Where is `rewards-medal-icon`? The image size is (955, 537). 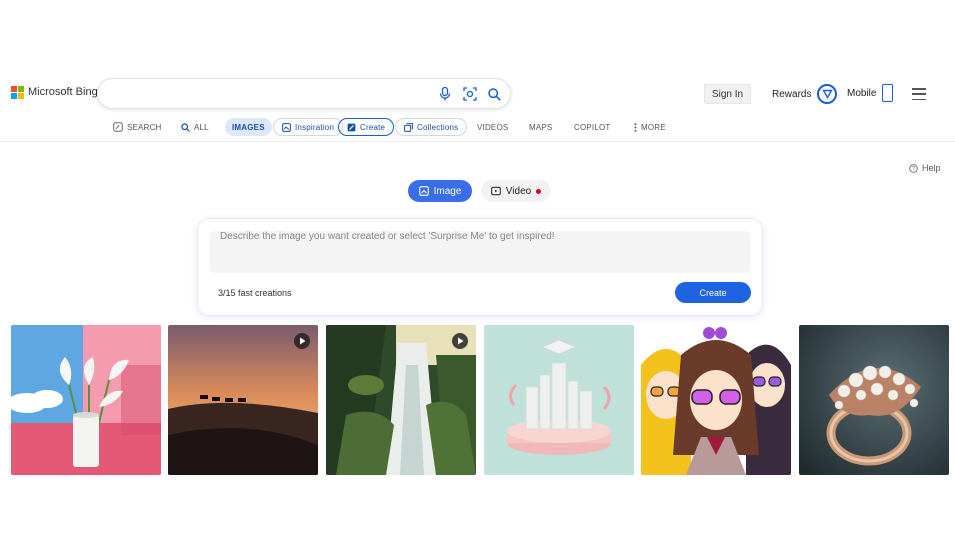
rewards-medal-icon is located at coordinates (827, 94).